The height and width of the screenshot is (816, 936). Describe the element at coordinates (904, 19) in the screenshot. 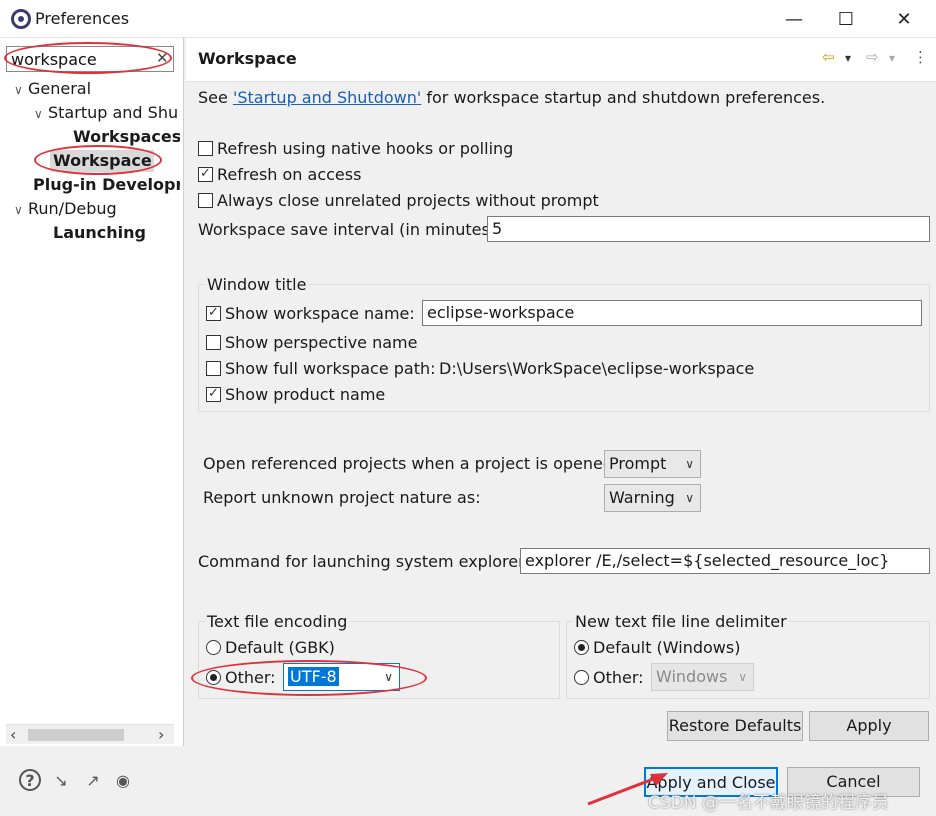

I see `close-button: ✕` at that location.